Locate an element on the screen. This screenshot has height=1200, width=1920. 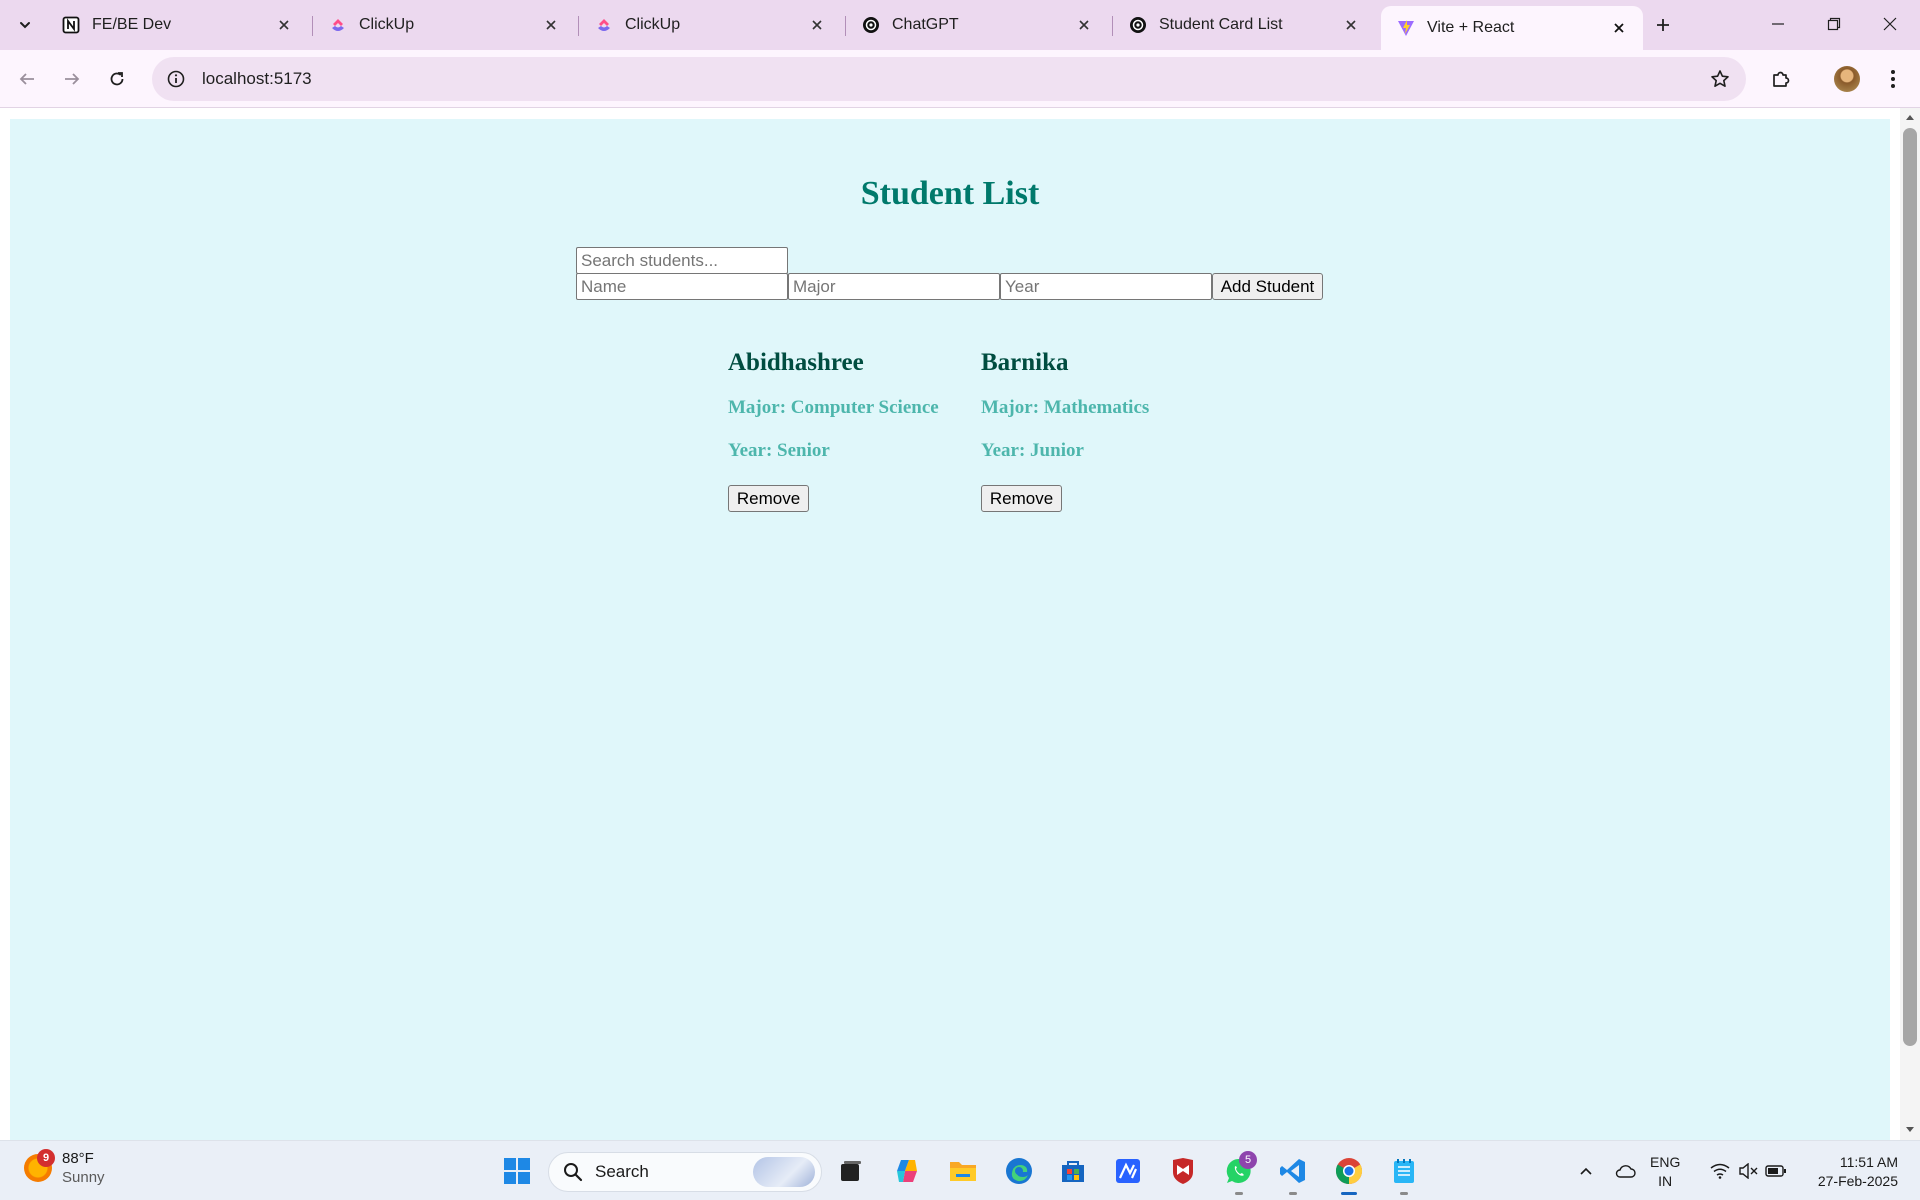
system-clock: 11:51 AM 27-Feb-2025 is located at coordinates (1858, 1172).